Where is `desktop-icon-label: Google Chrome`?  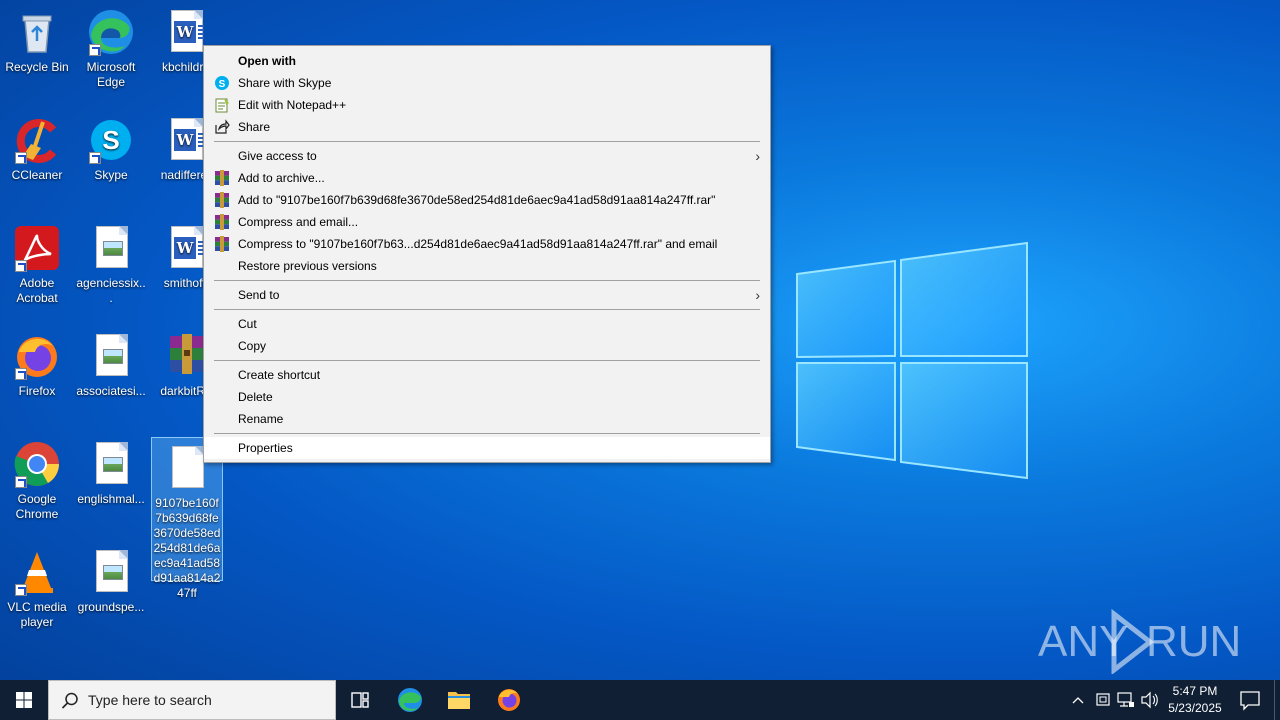
desktop-icon-label: Google Chrome is located at coordinates (37, 506).